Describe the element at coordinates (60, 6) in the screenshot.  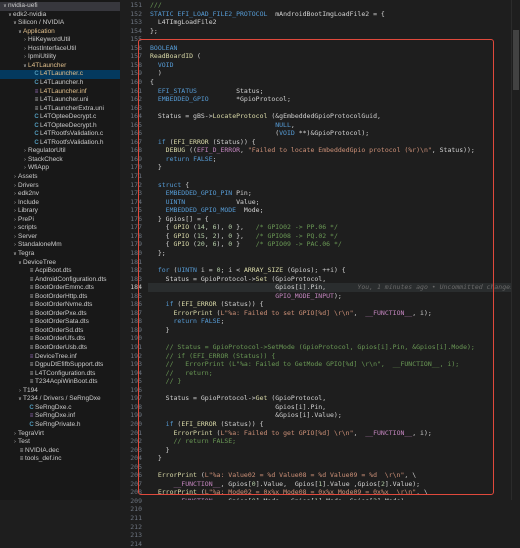
I see `explorer-item: ∨nvidia-uefi` at that location.